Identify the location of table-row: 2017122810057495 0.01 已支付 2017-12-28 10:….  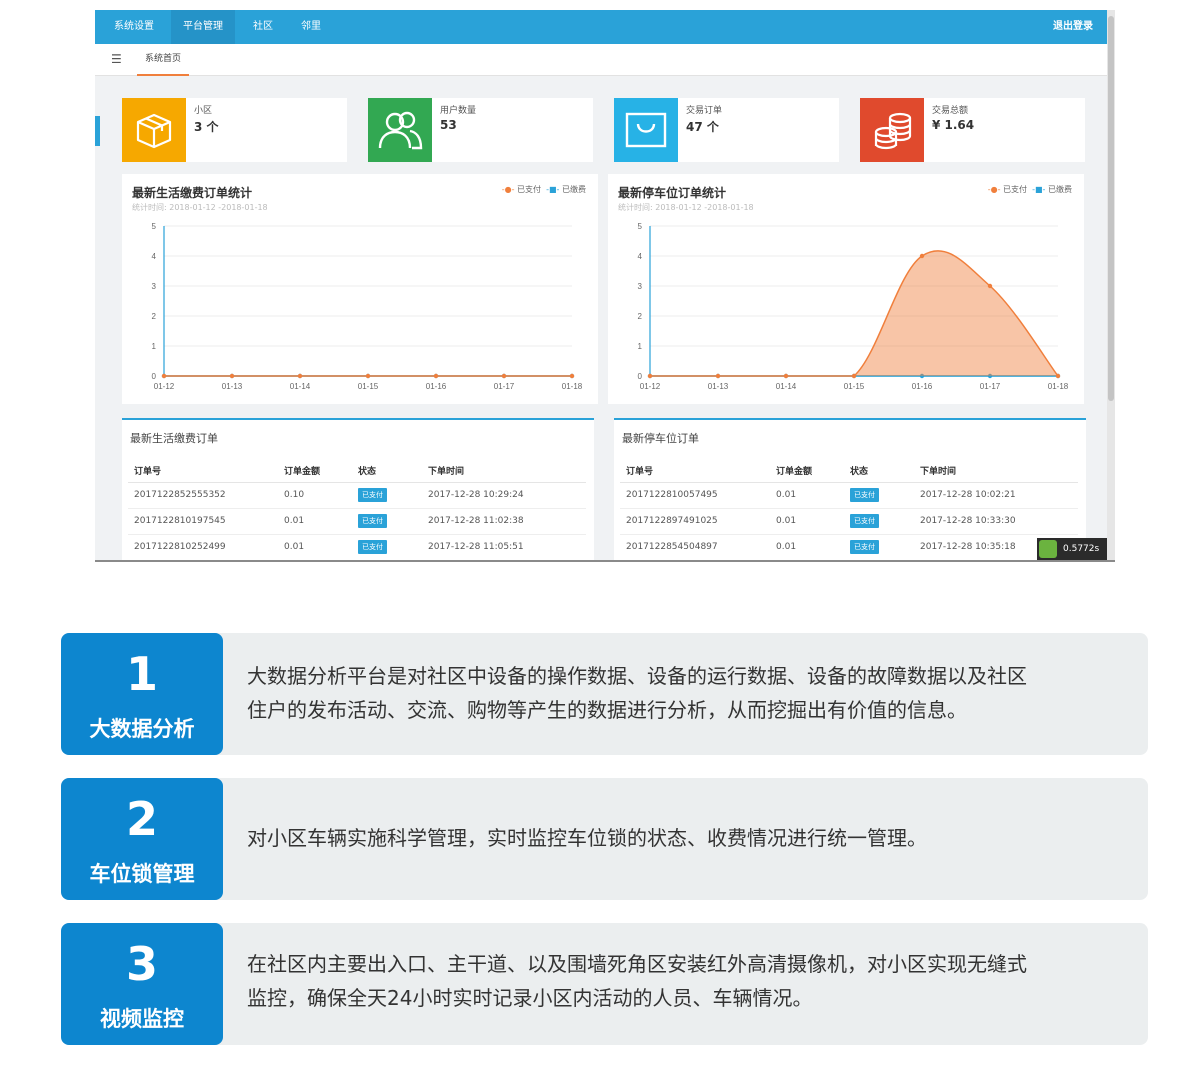
(849, 495).